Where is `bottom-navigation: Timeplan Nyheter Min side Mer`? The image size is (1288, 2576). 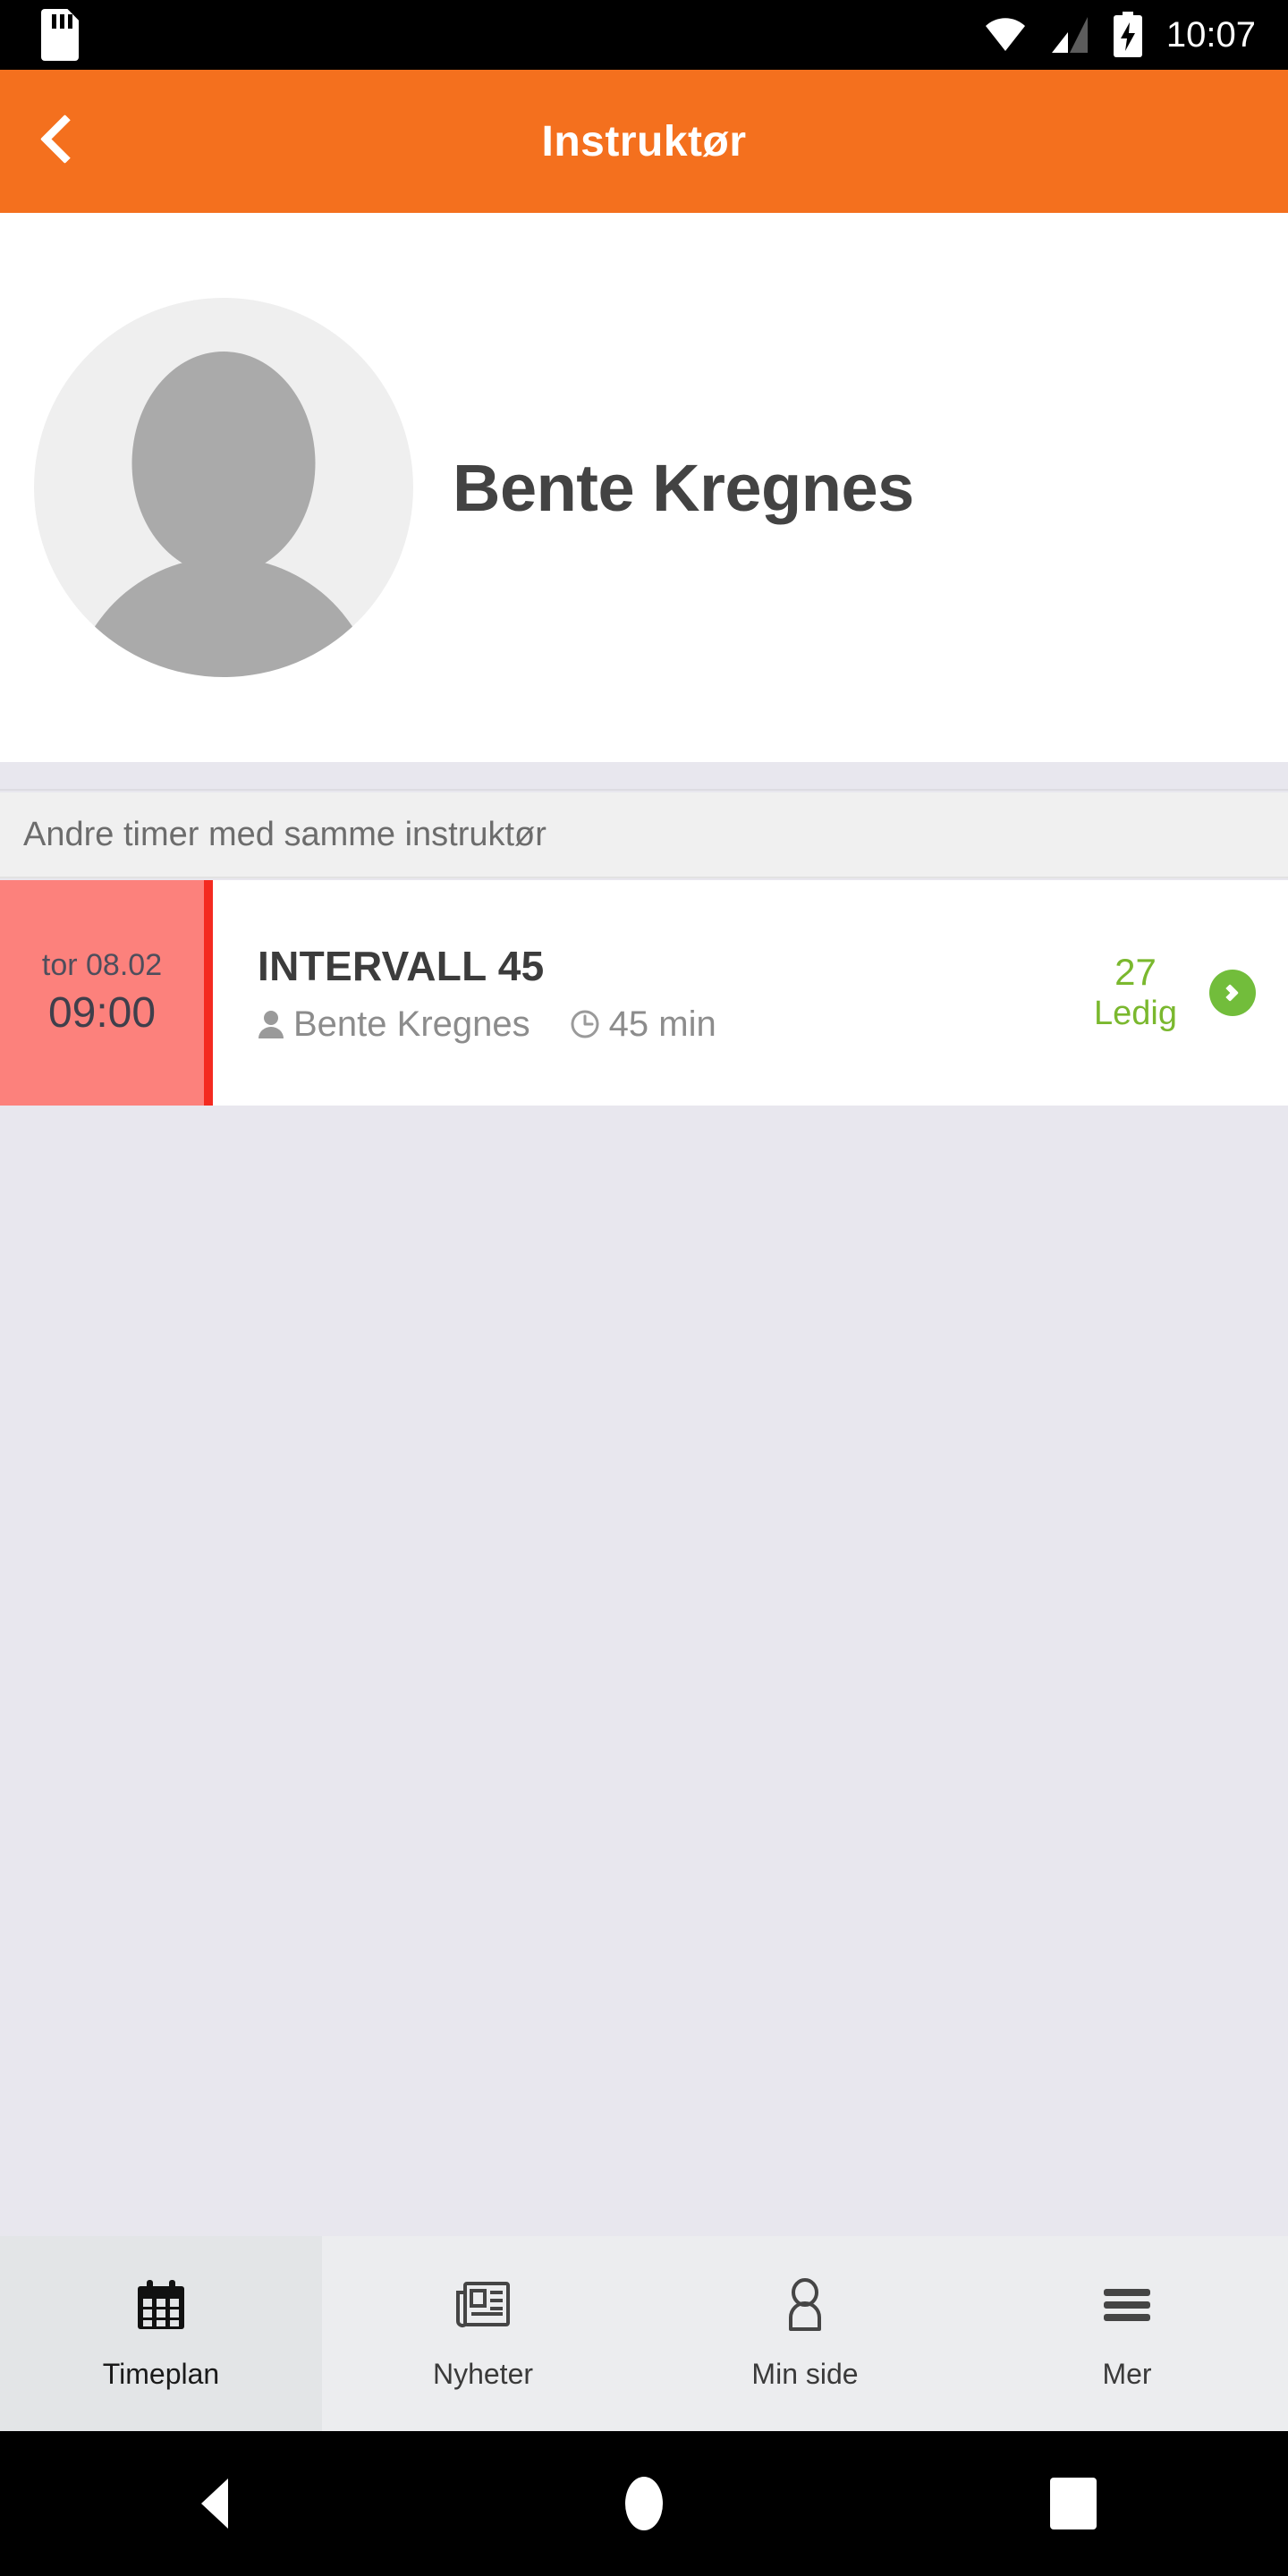 bottom-navigation: Timeplan Nyheter Min side Mer is located at coordinates (644, 2333).